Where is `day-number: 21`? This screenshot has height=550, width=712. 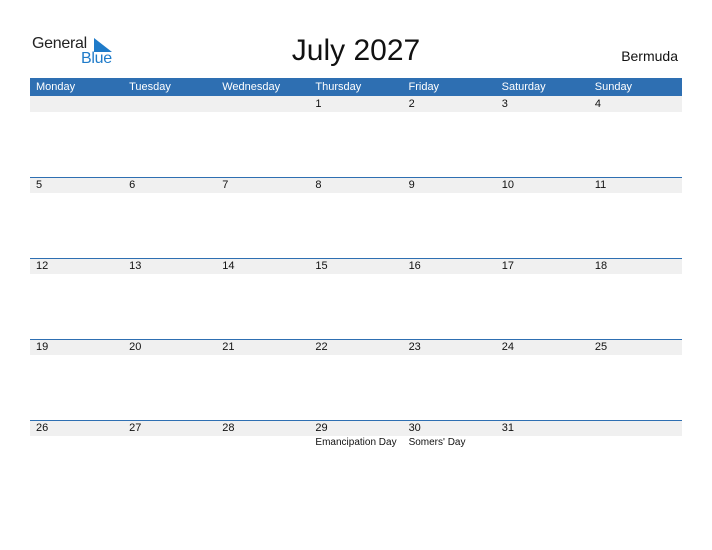
day-number: 21 is located at coordinates (228, 347).